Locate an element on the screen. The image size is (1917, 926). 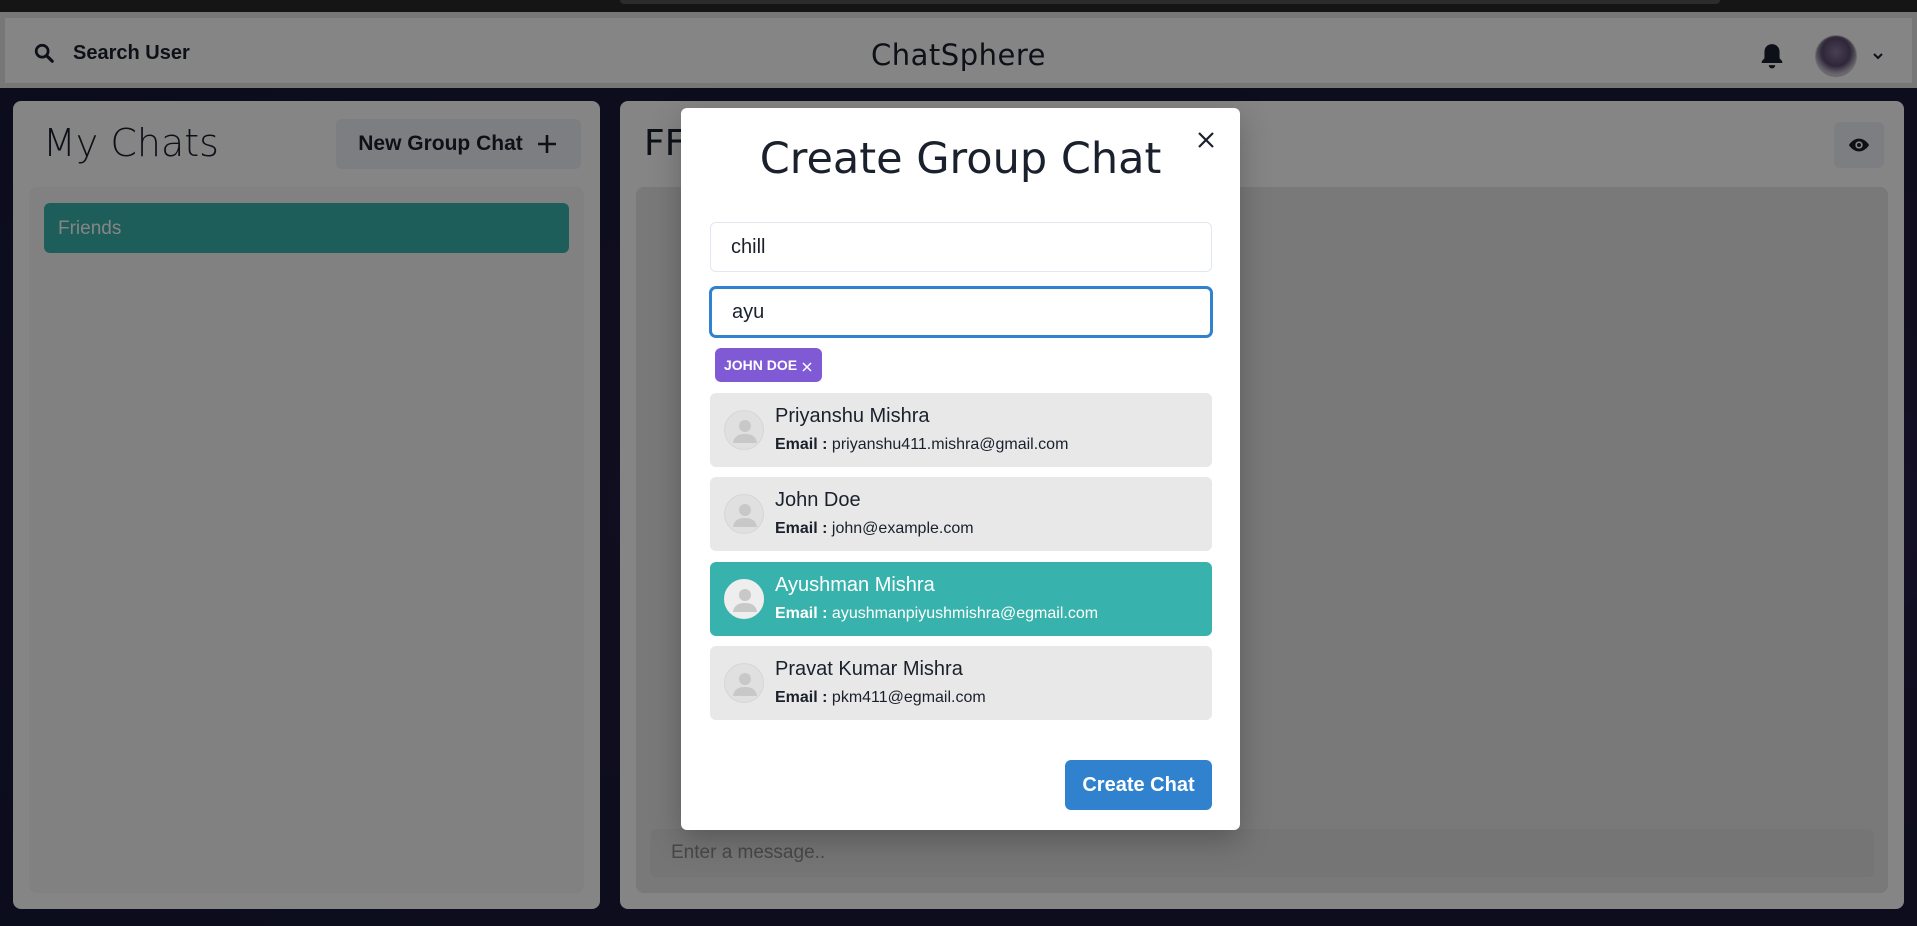
add-users-search-input is located at coordinates (961, 312).